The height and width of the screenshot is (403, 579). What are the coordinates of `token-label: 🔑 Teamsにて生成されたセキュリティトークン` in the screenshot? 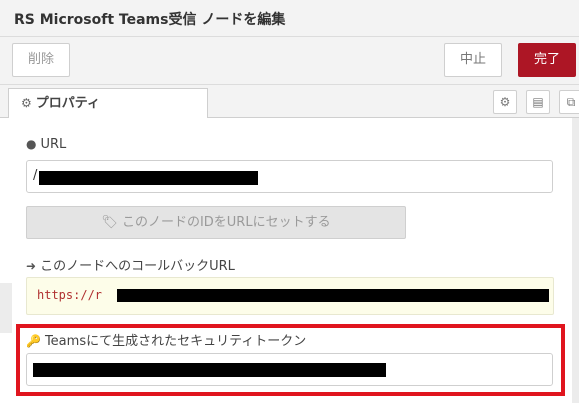 It's located at (166, 341).